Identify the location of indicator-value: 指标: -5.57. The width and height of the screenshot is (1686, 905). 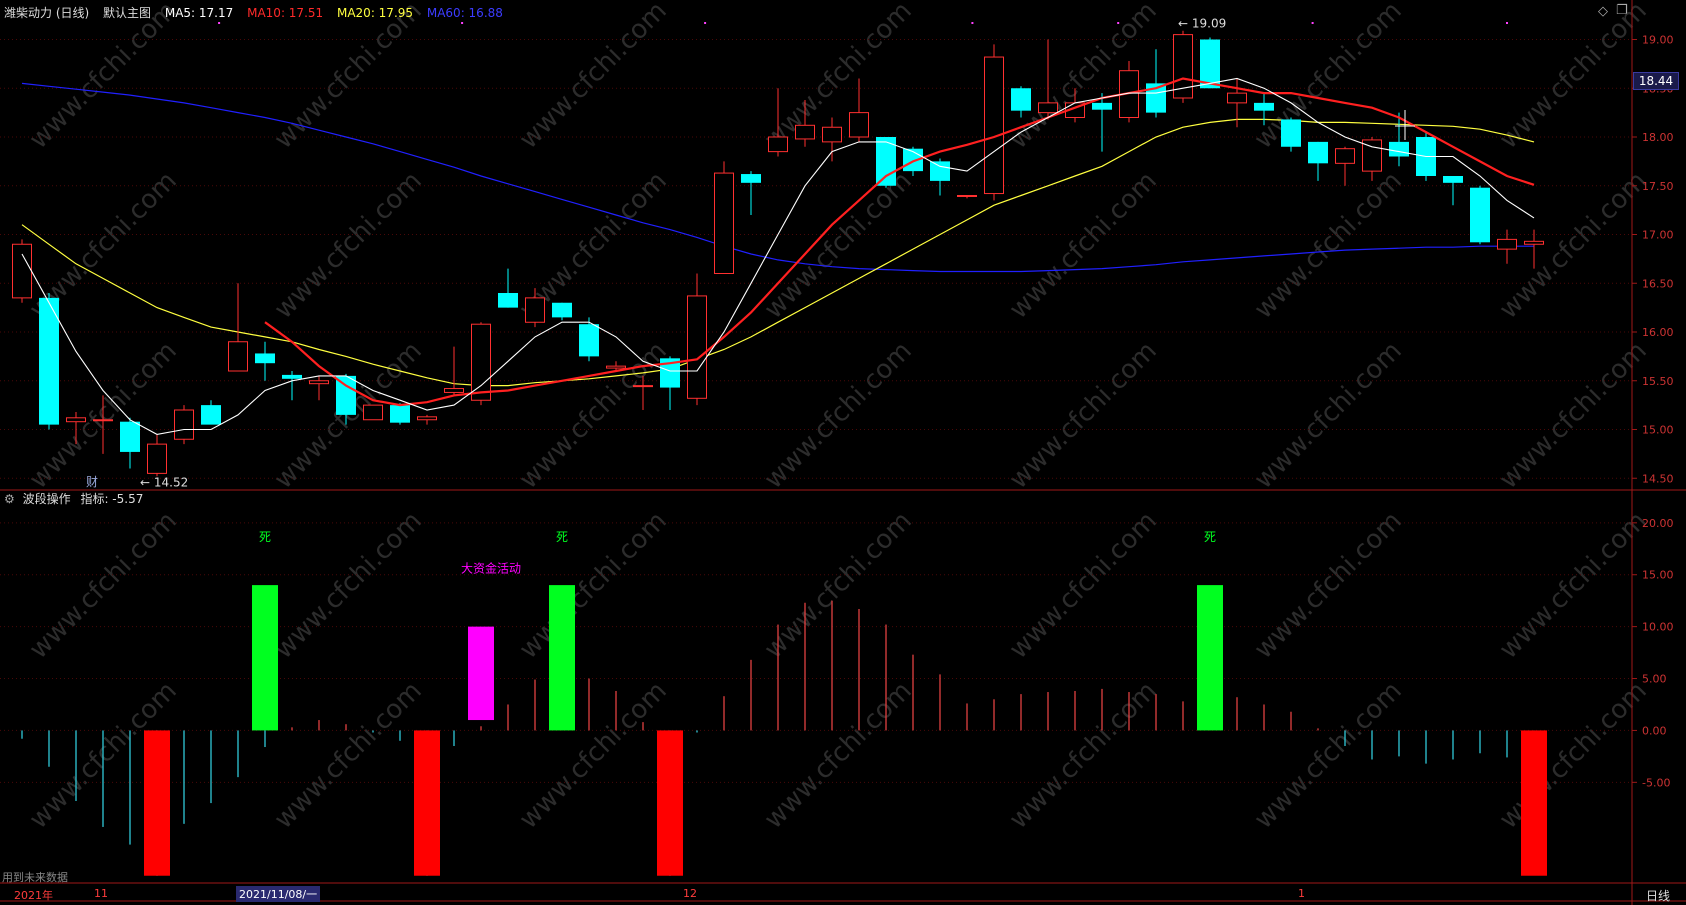
(112, 499).